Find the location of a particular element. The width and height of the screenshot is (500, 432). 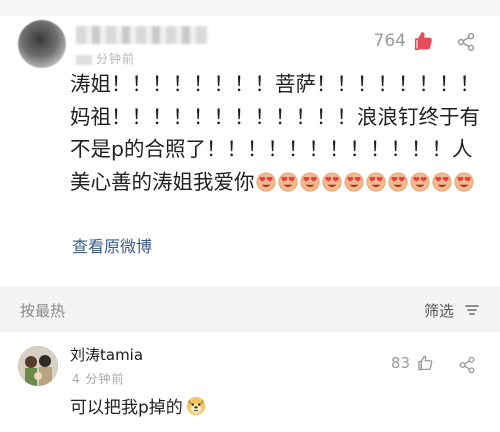

comment-author-name: 刘涛tamia is located at coordinates (106, 354).